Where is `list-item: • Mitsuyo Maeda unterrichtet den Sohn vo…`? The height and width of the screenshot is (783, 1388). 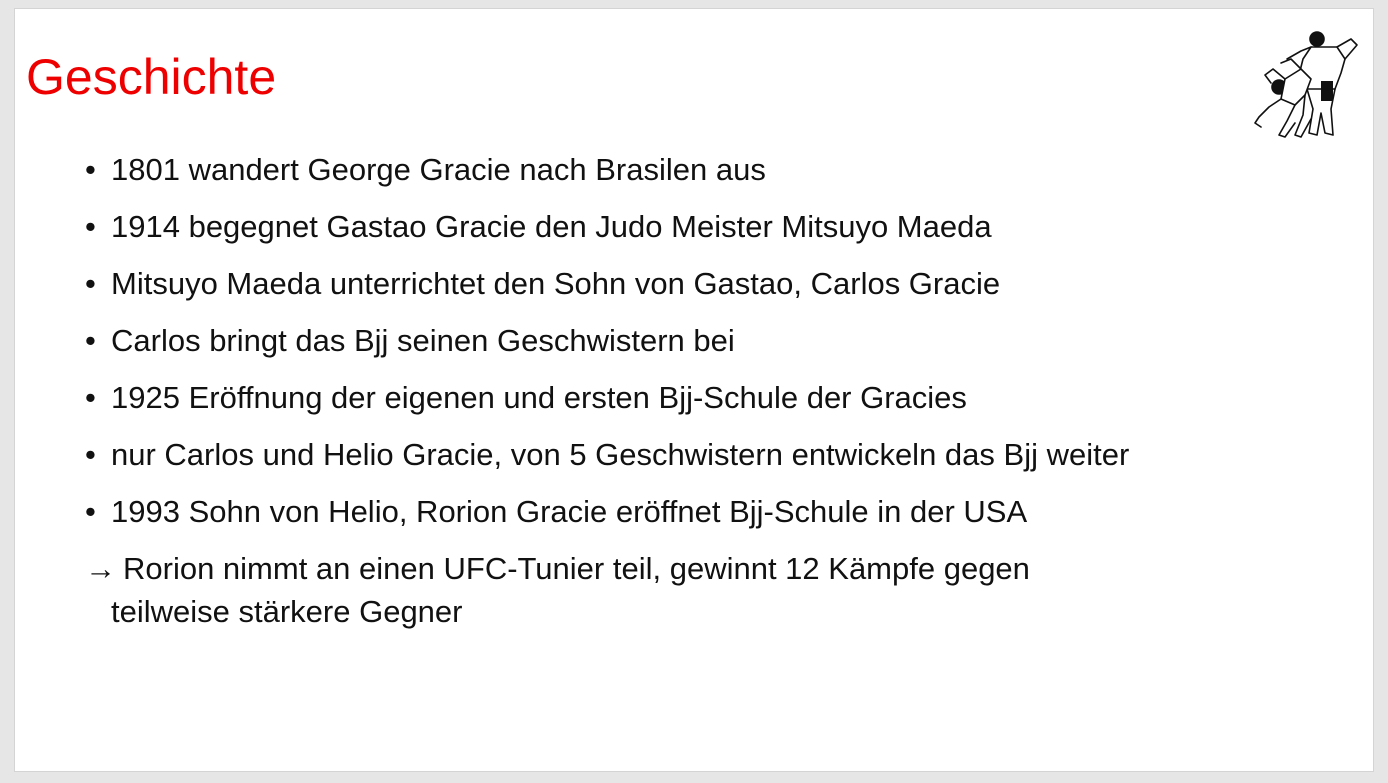
list-item: • Mitsuyo Maeda unterrichtet den Sohn vo… is located at coordinates (725, 290).